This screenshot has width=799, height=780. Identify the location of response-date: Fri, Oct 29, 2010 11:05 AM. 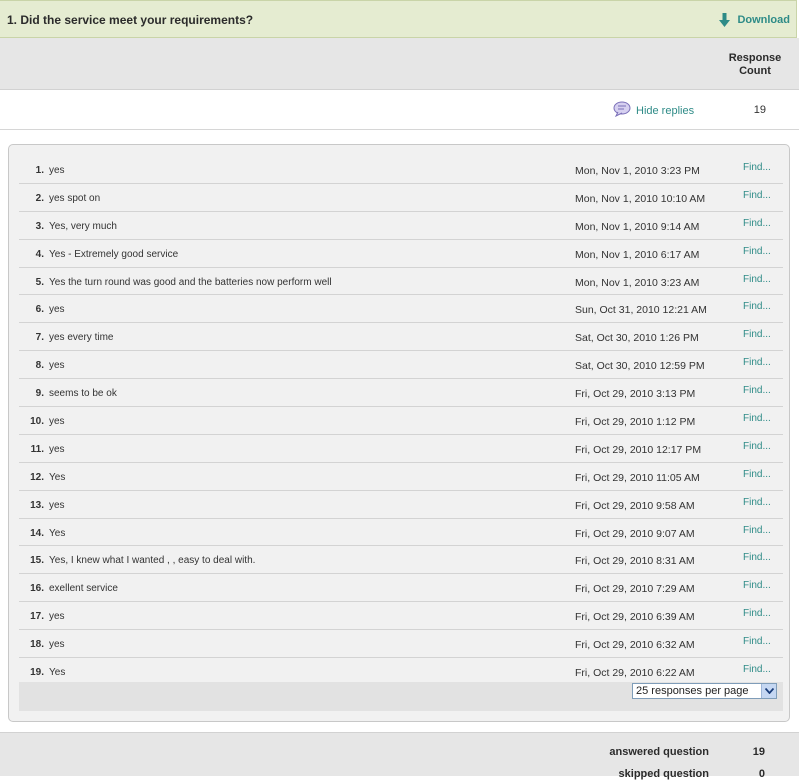
(637, 477).